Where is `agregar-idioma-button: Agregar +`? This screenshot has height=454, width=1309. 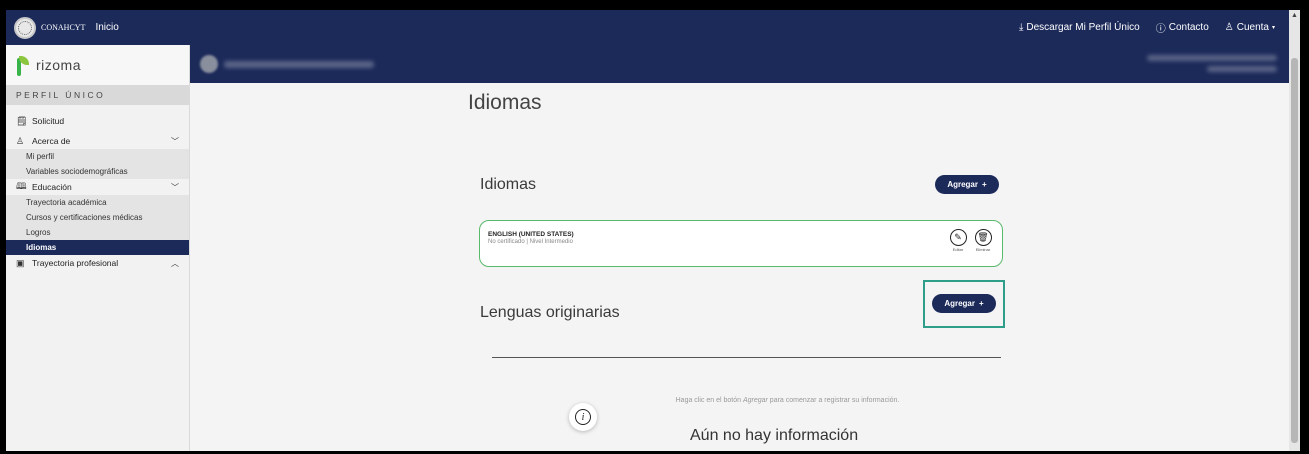
agregar-idioma-button: Agregar + is located at coordinates (967, 184).